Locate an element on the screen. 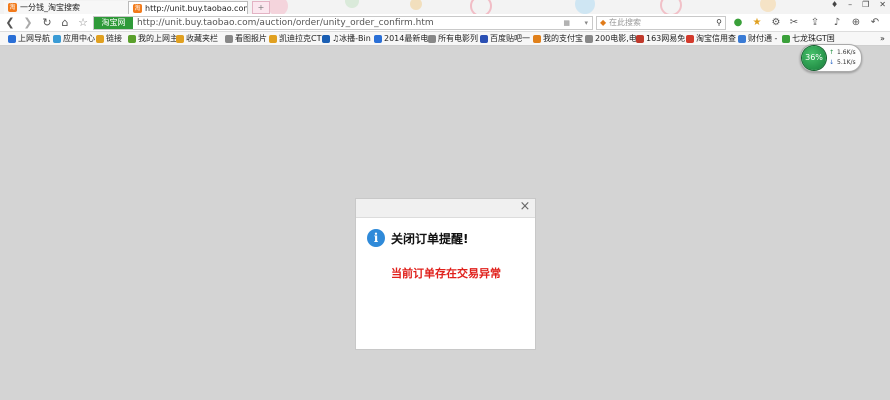 The height and width of the screenshot is (400, 890). bookmark-item: 财付通 - is located at coordinates (757, 38).